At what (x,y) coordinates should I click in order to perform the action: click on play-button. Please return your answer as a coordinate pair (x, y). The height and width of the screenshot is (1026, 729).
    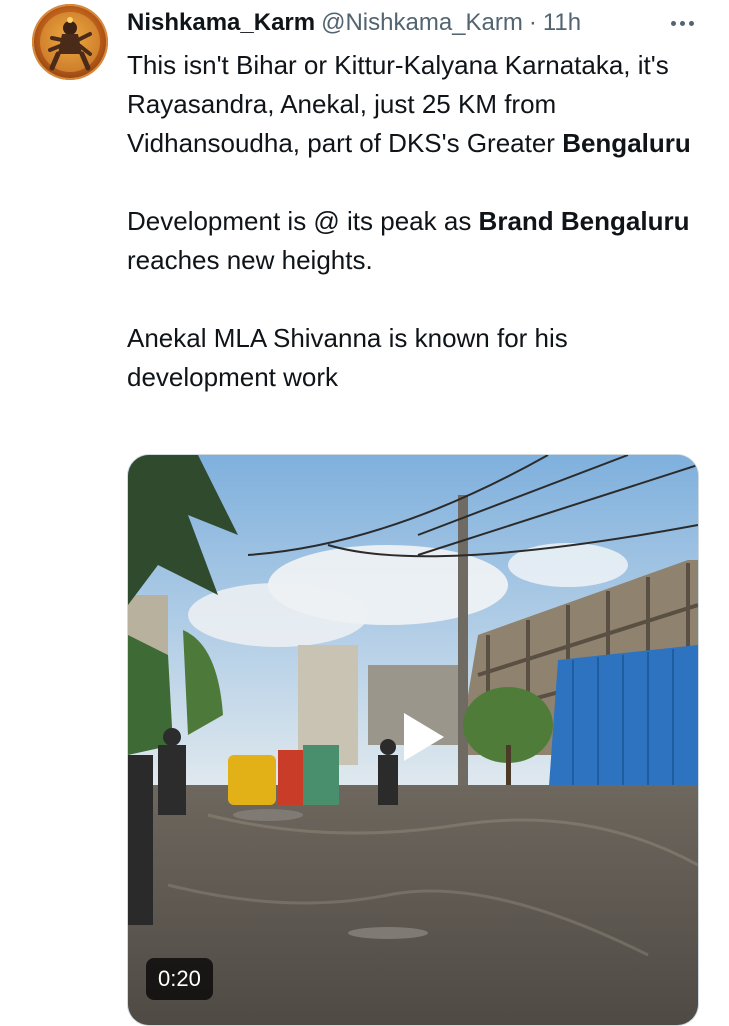
    Looking at the image, I should click on (423, 737).